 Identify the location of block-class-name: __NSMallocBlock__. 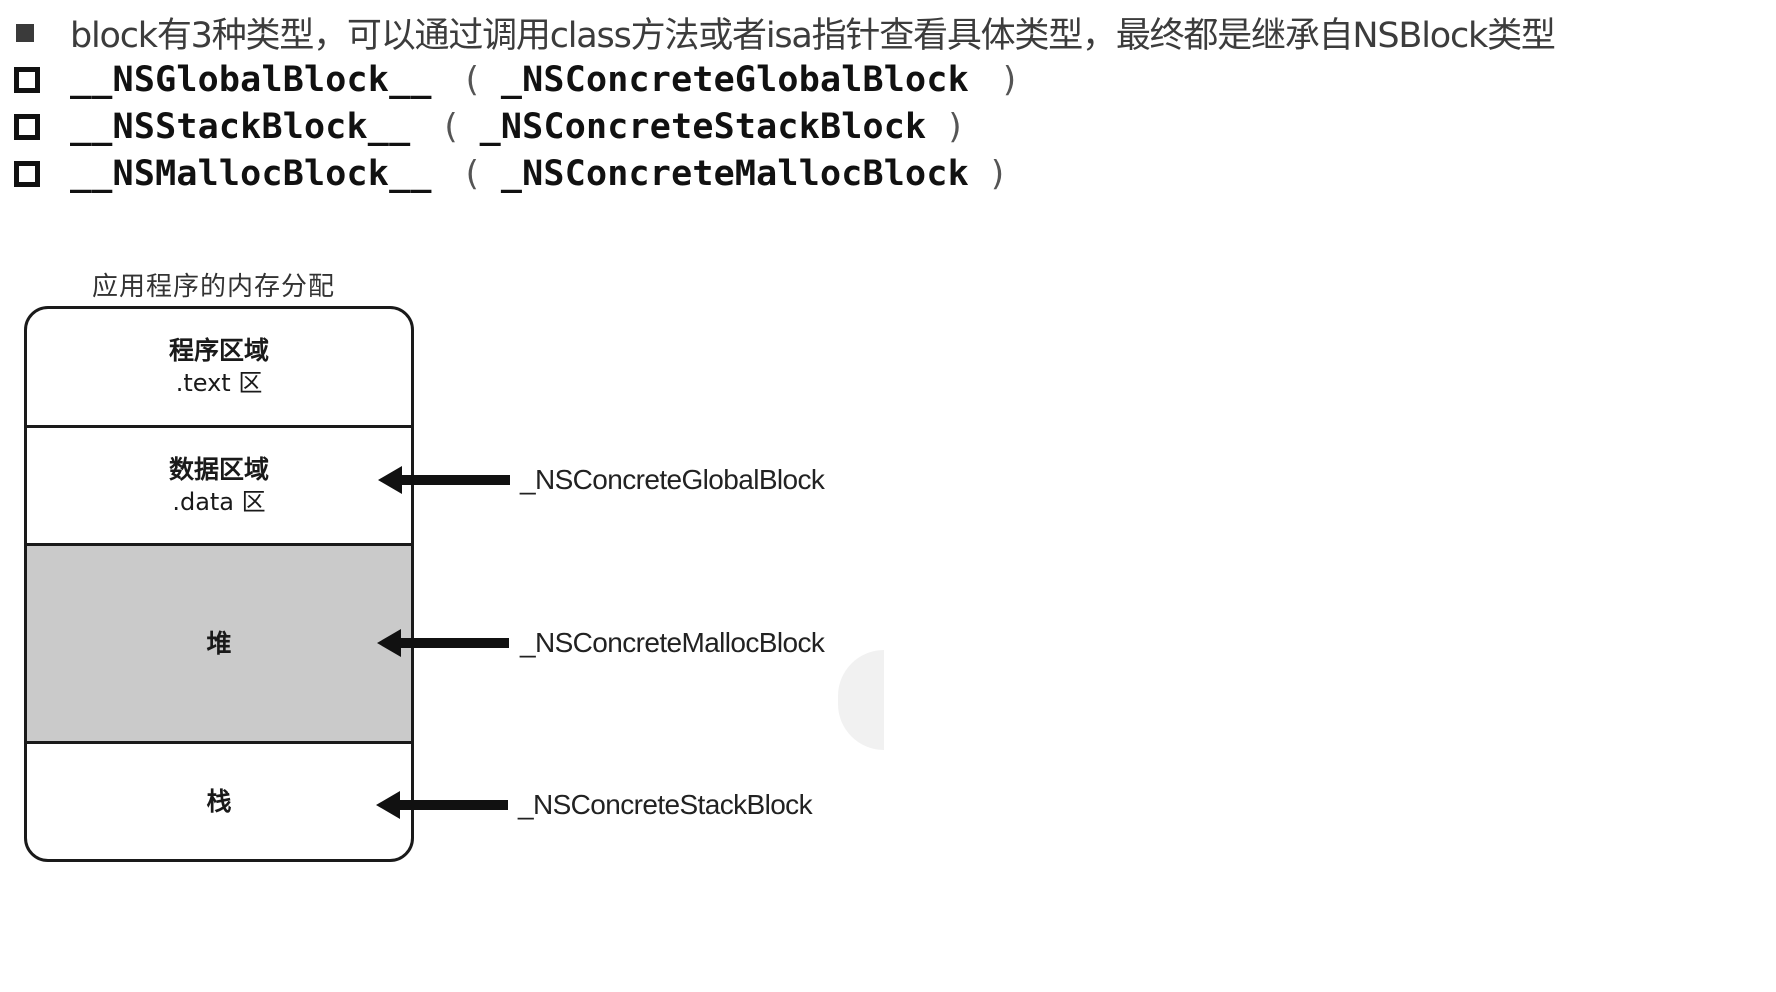
(251, 174).